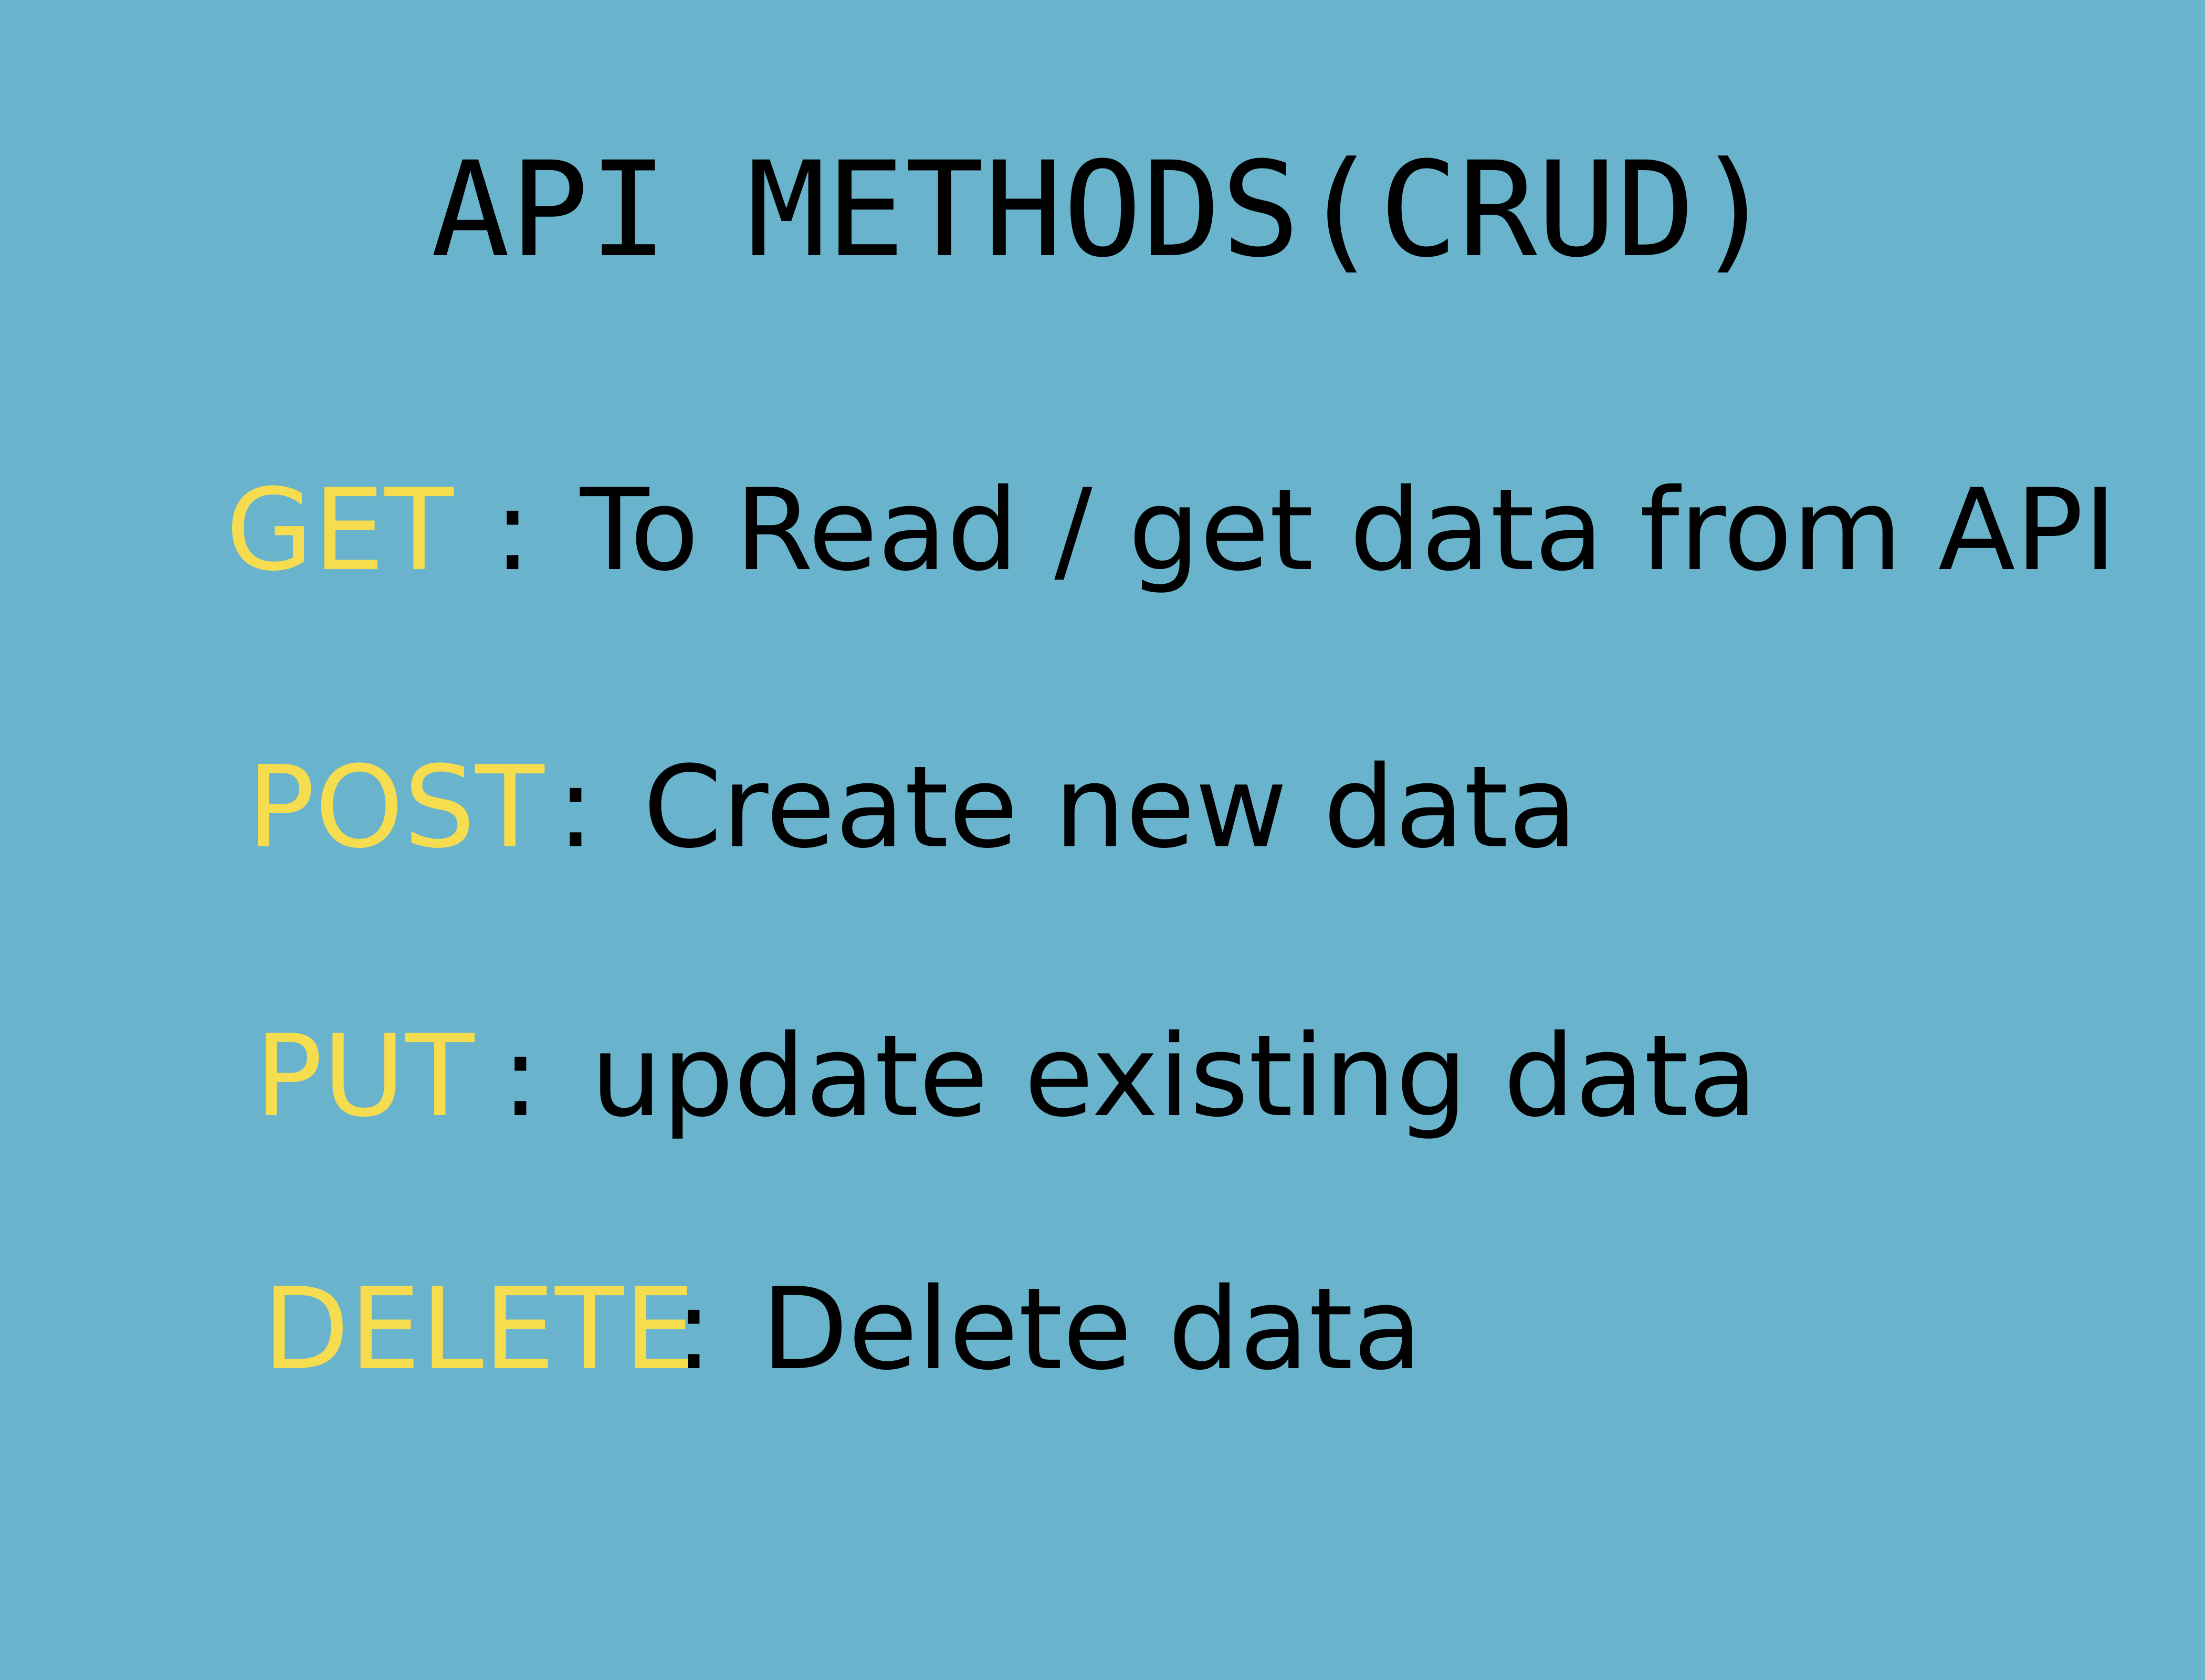 This screenshot has height=1680, width=2205. What do you see at coordinates (1092, 1329) in the screenshot?
I see `method-description: Delete data` at bounding box center [1092, 1329].